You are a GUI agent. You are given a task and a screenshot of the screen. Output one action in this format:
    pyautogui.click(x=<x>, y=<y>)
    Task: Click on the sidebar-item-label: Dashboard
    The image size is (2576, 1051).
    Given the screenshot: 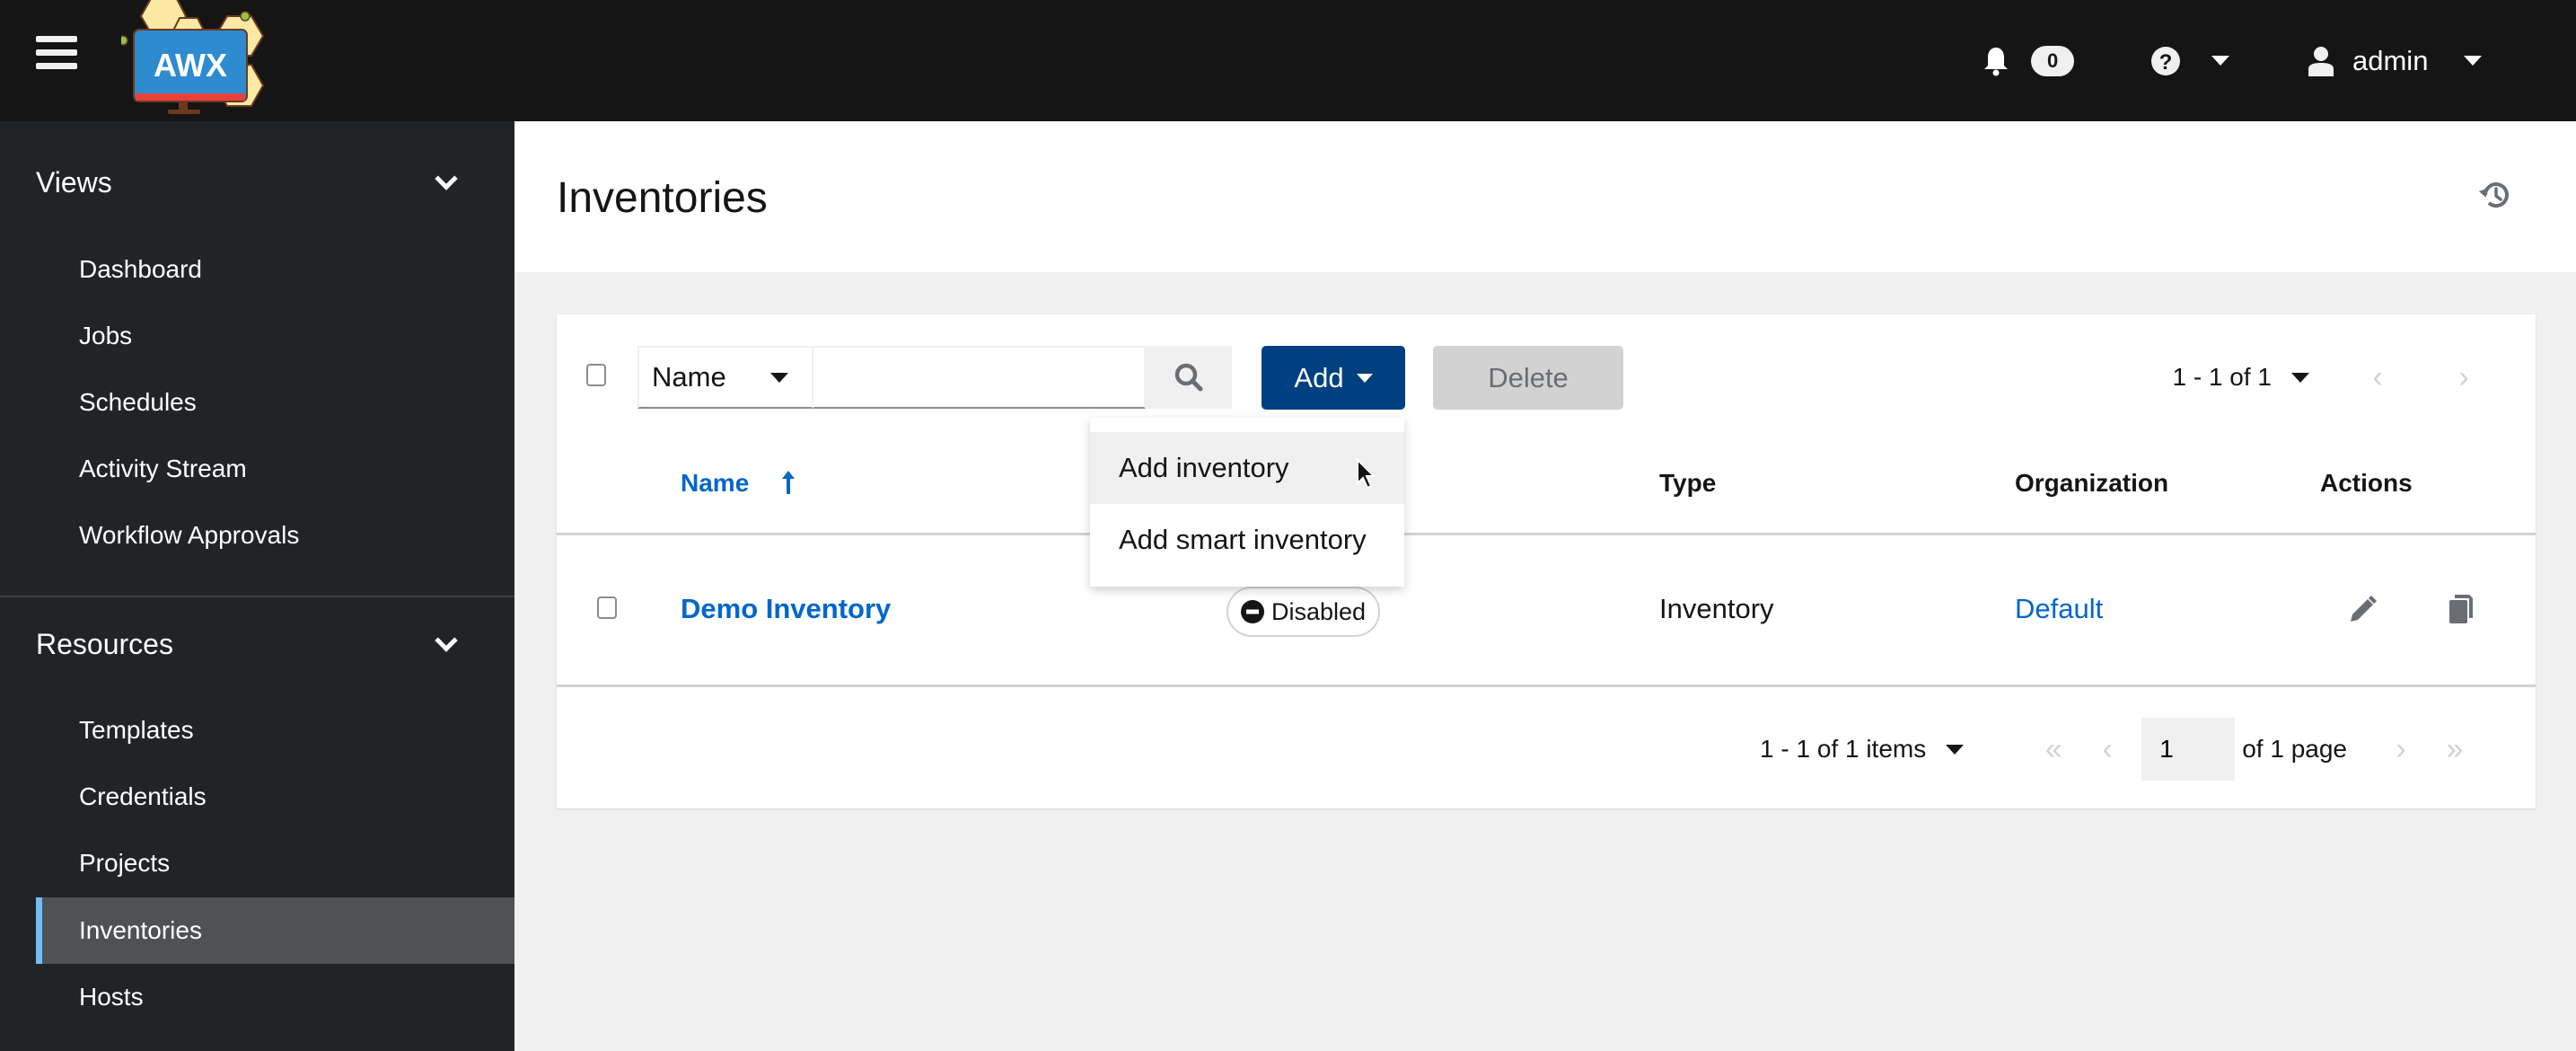 What is the action you would take?
    pyautogui.click(x=140, y=269)
    